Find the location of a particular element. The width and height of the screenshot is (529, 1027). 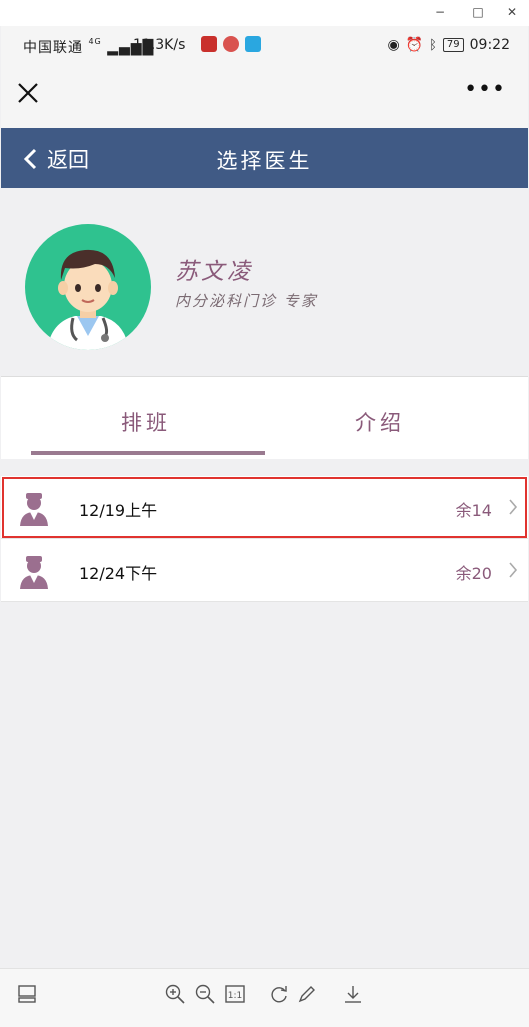

close-window-button: ✕ is located at coordinates (512, 12).